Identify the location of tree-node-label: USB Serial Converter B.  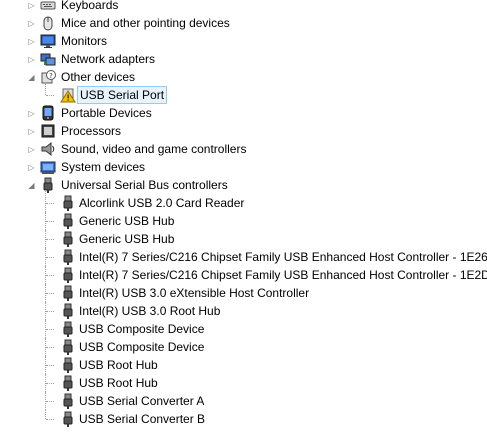
(142, 419).